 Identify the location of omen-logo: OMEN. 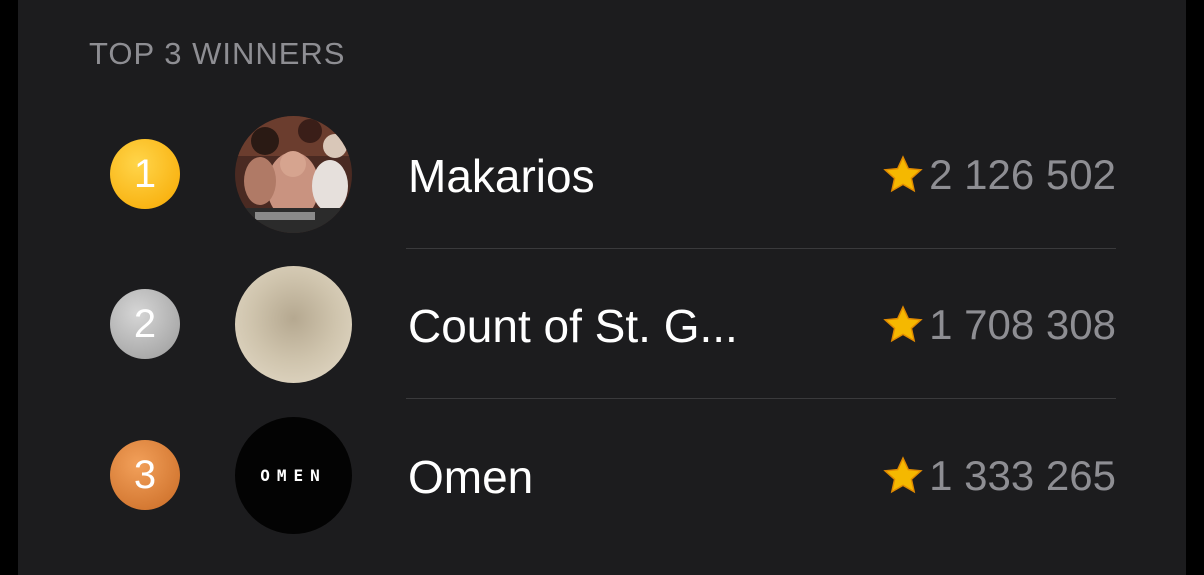
(293, 475).